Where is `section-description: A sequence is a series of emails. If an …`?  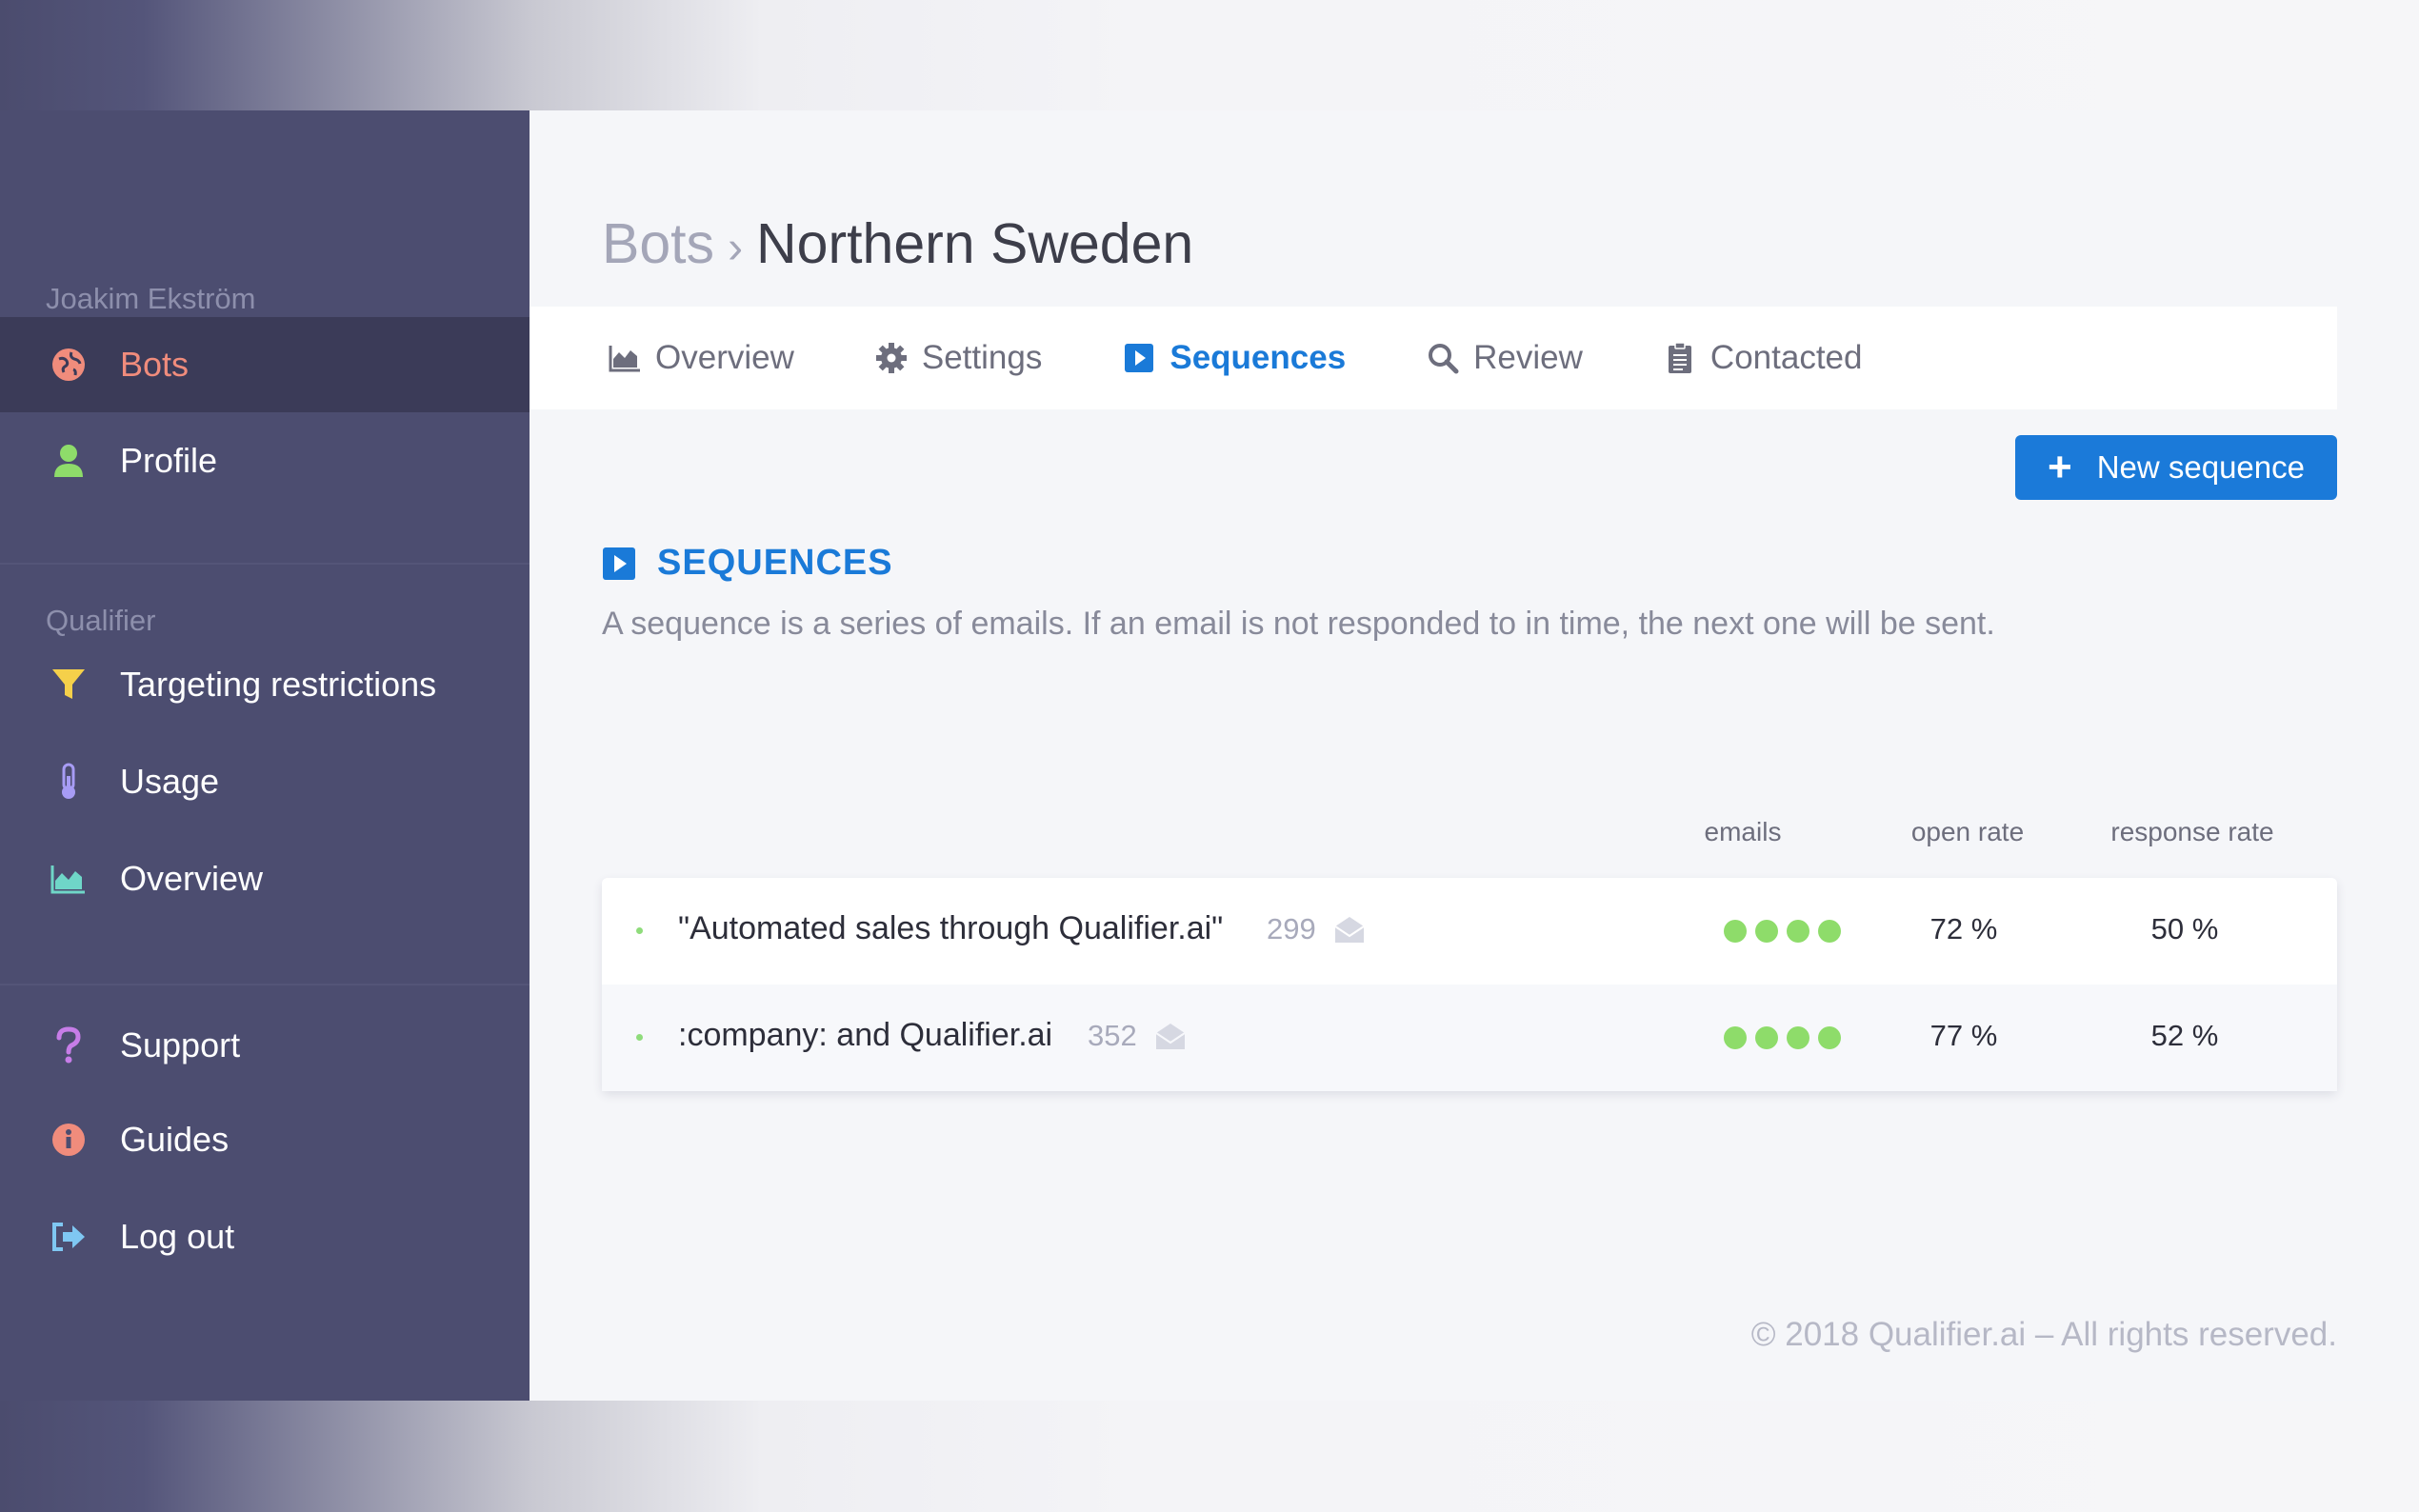
section-description: A sequence is a series of emails. If an … is located at coordinates (1298, 624).